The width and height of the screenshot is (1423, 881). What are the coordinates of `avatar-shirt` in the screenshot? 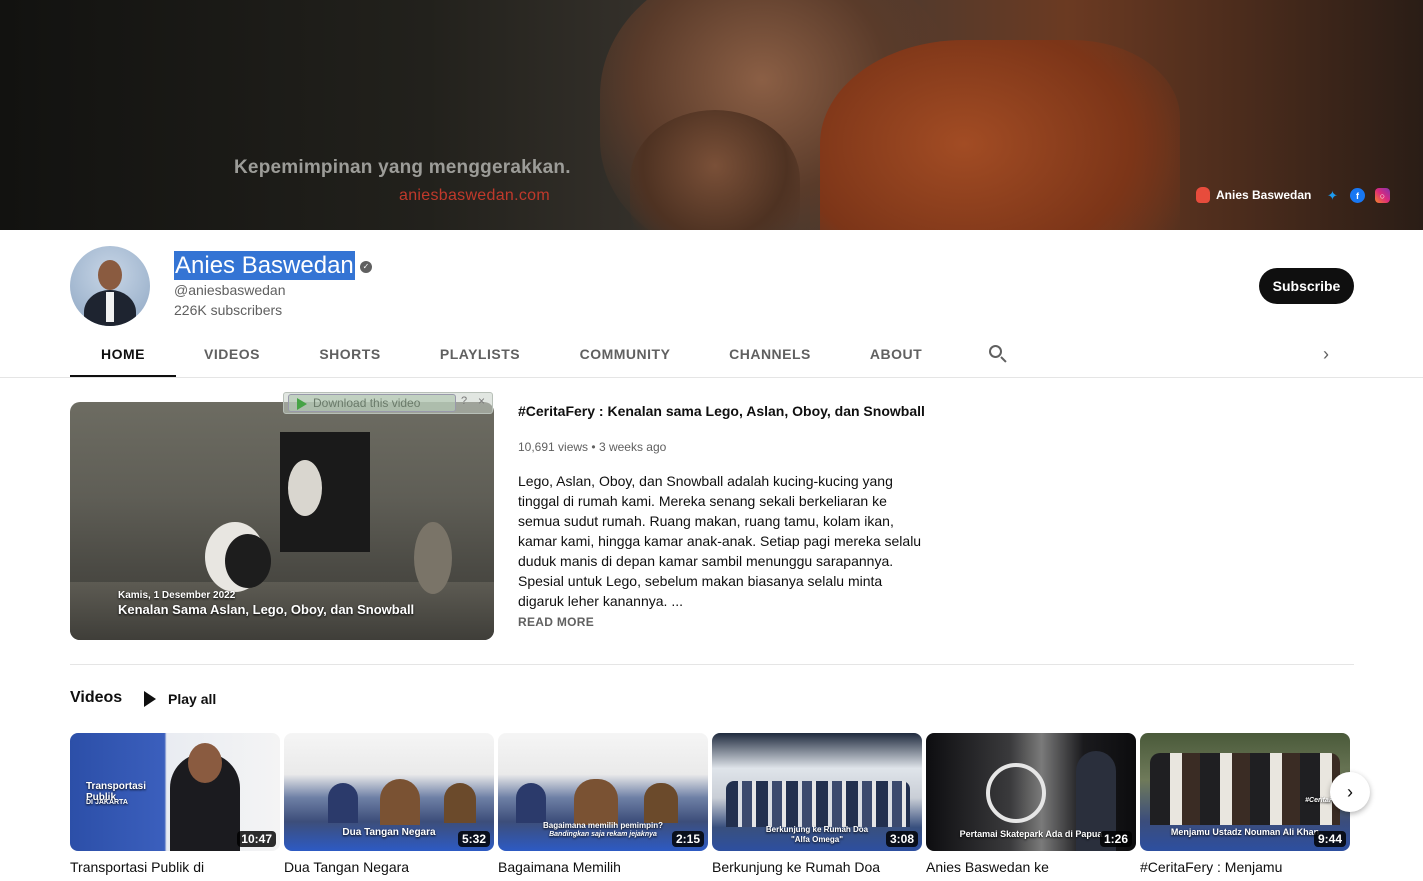 It's located at (110, 307).